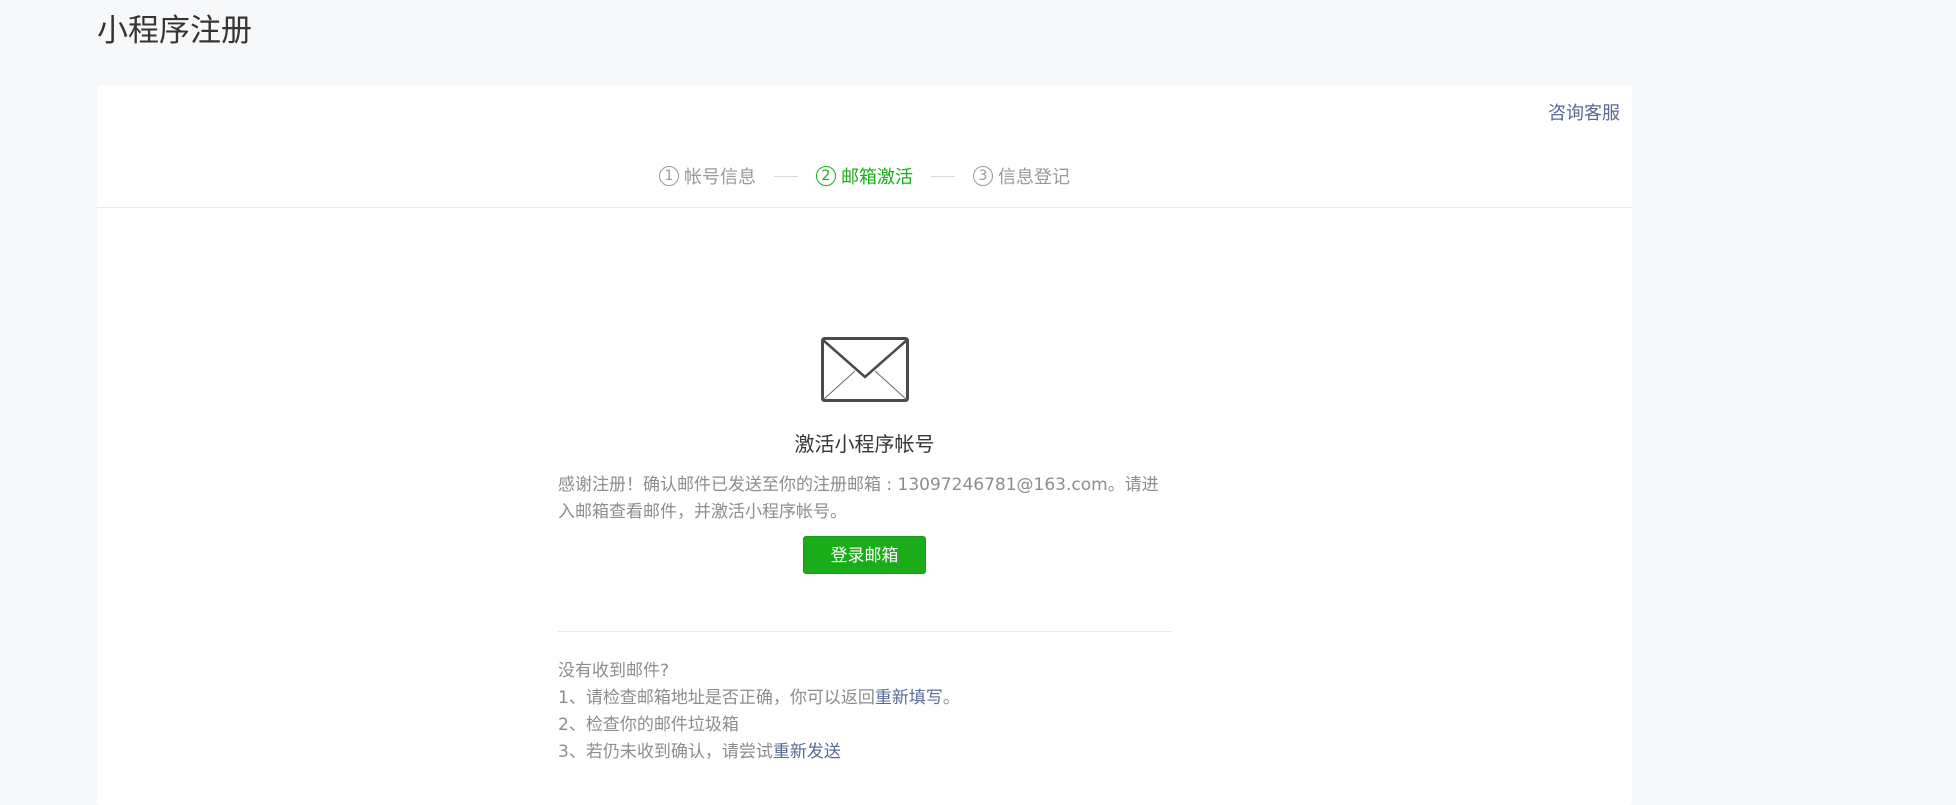 The width and height of the screenshot is (1956, 805). I want to click on help-item-1: 1、请检查邮箱地址是否正确，你可以返回重新填写。, so click(864, 698).